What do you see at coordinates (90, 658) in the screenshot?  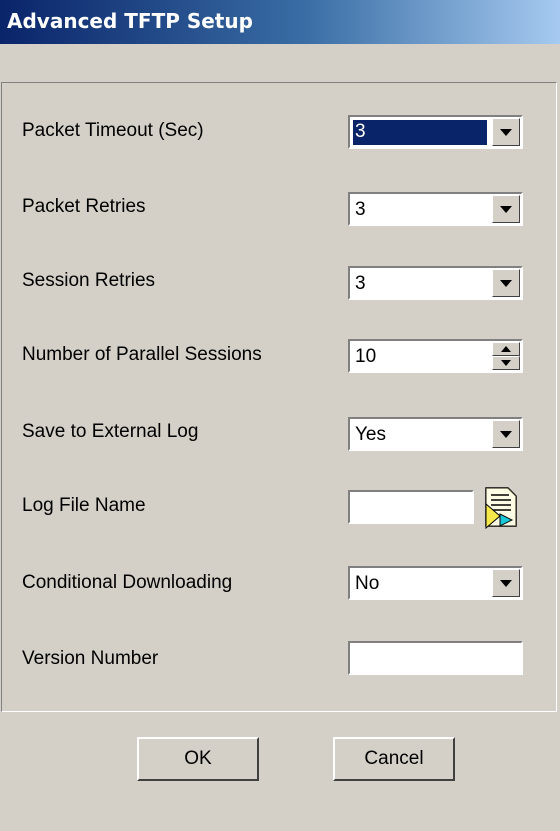 I see `version-number-label: Version Number` at bounding box center [90, 658].